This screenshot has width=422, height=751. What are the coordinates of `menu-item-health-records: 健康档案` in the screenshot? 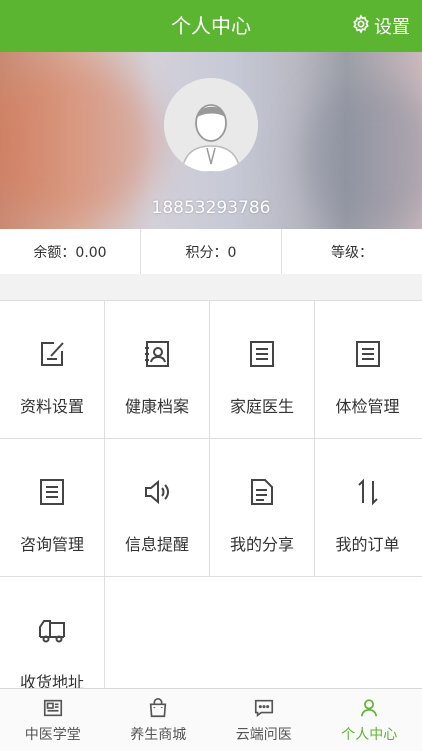 It's located at (157, 369).